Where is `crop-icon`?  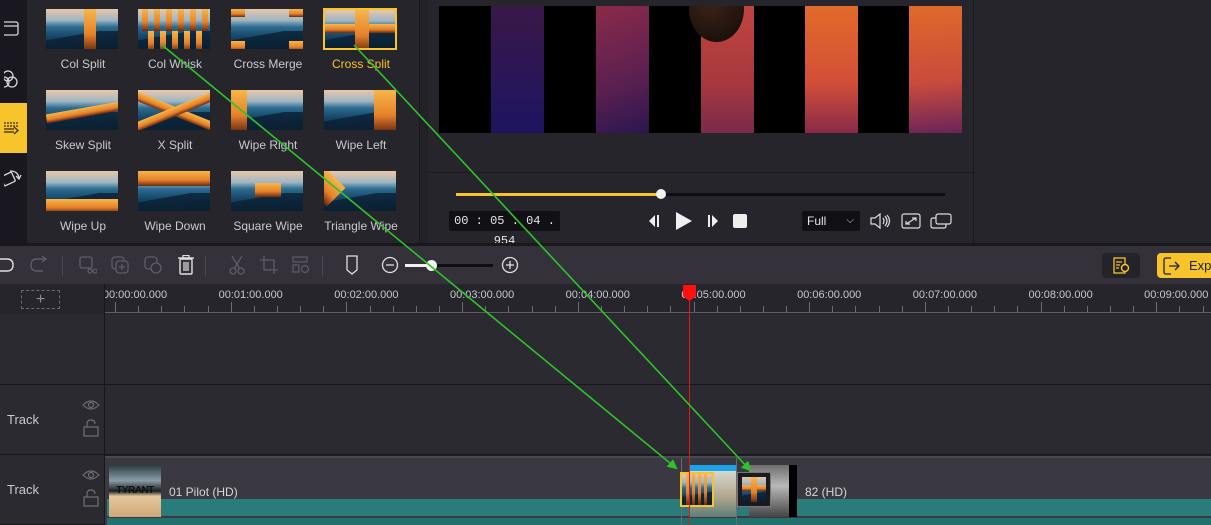 crop-icon is located at coordinates (269, 265).